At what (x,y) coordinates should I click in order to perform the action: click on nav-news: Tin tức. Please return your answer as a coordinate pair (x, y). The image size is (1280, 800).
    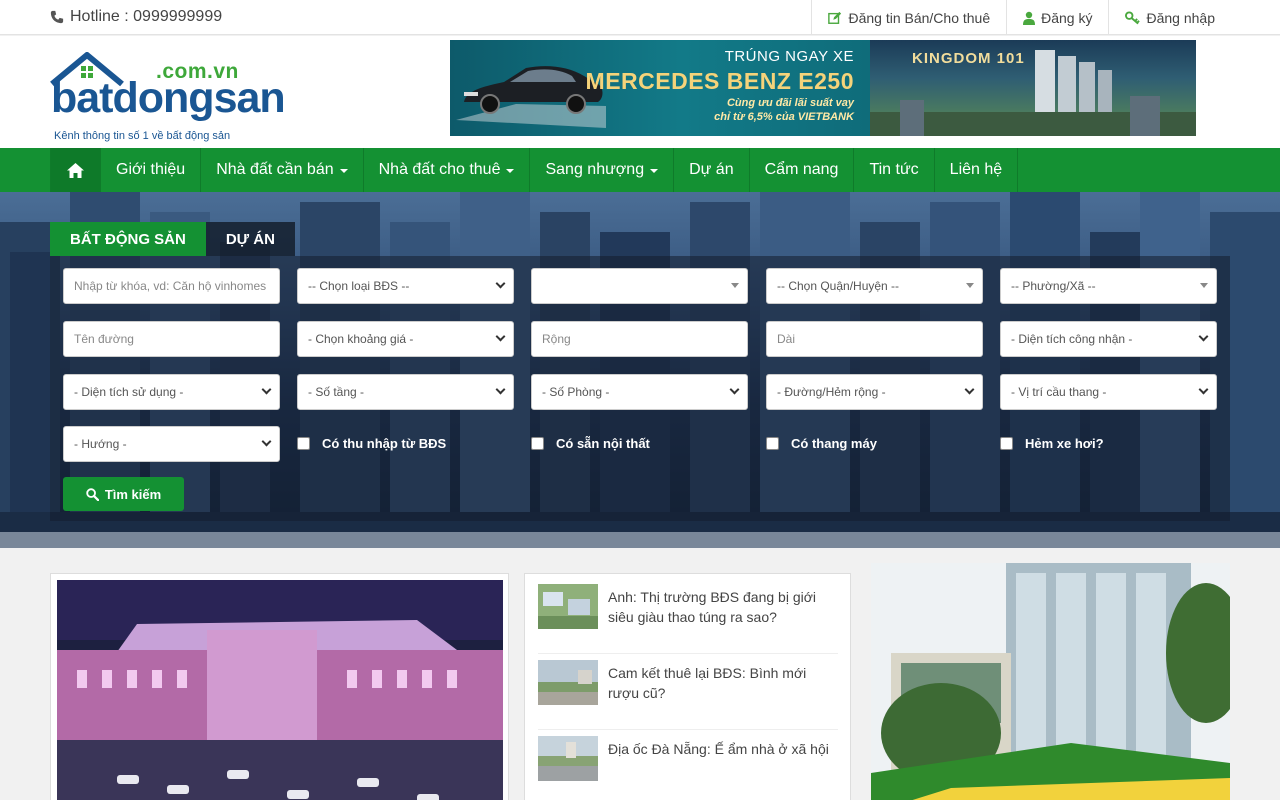
    Looking at the image, I should click on (894, 170).